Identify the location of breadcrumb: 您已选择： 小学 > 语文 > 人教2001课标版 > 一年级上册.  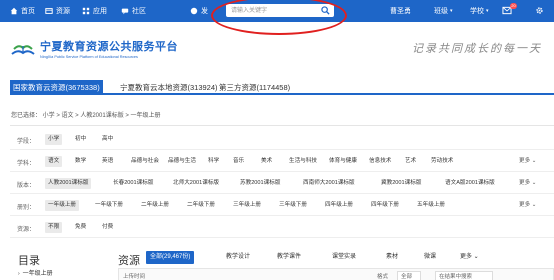
(86, 116).